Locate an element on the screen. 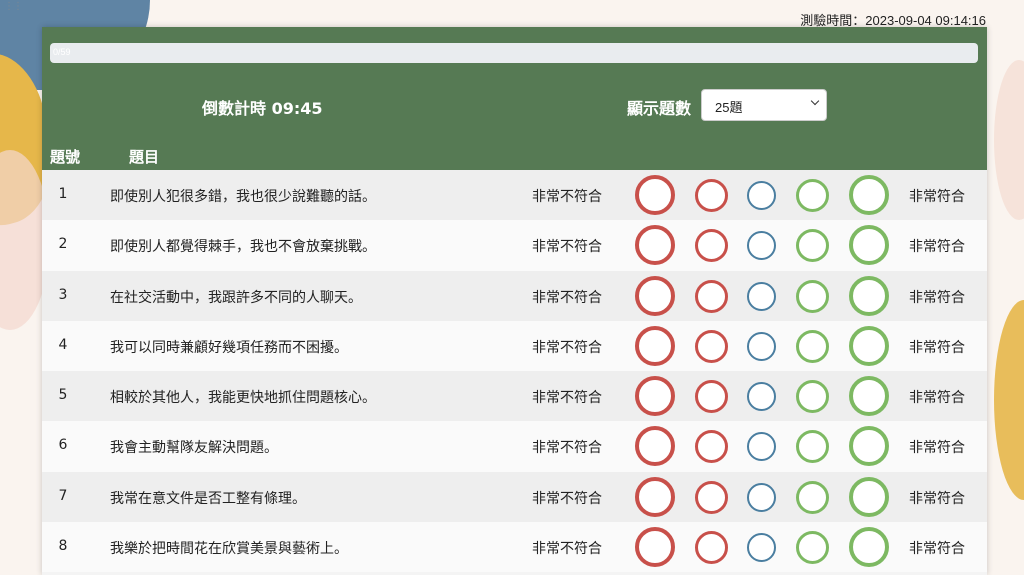 Image resolution: width=1024 pixels, height=575 pixels. question-number: 8 is located at coordinates (63, 546).